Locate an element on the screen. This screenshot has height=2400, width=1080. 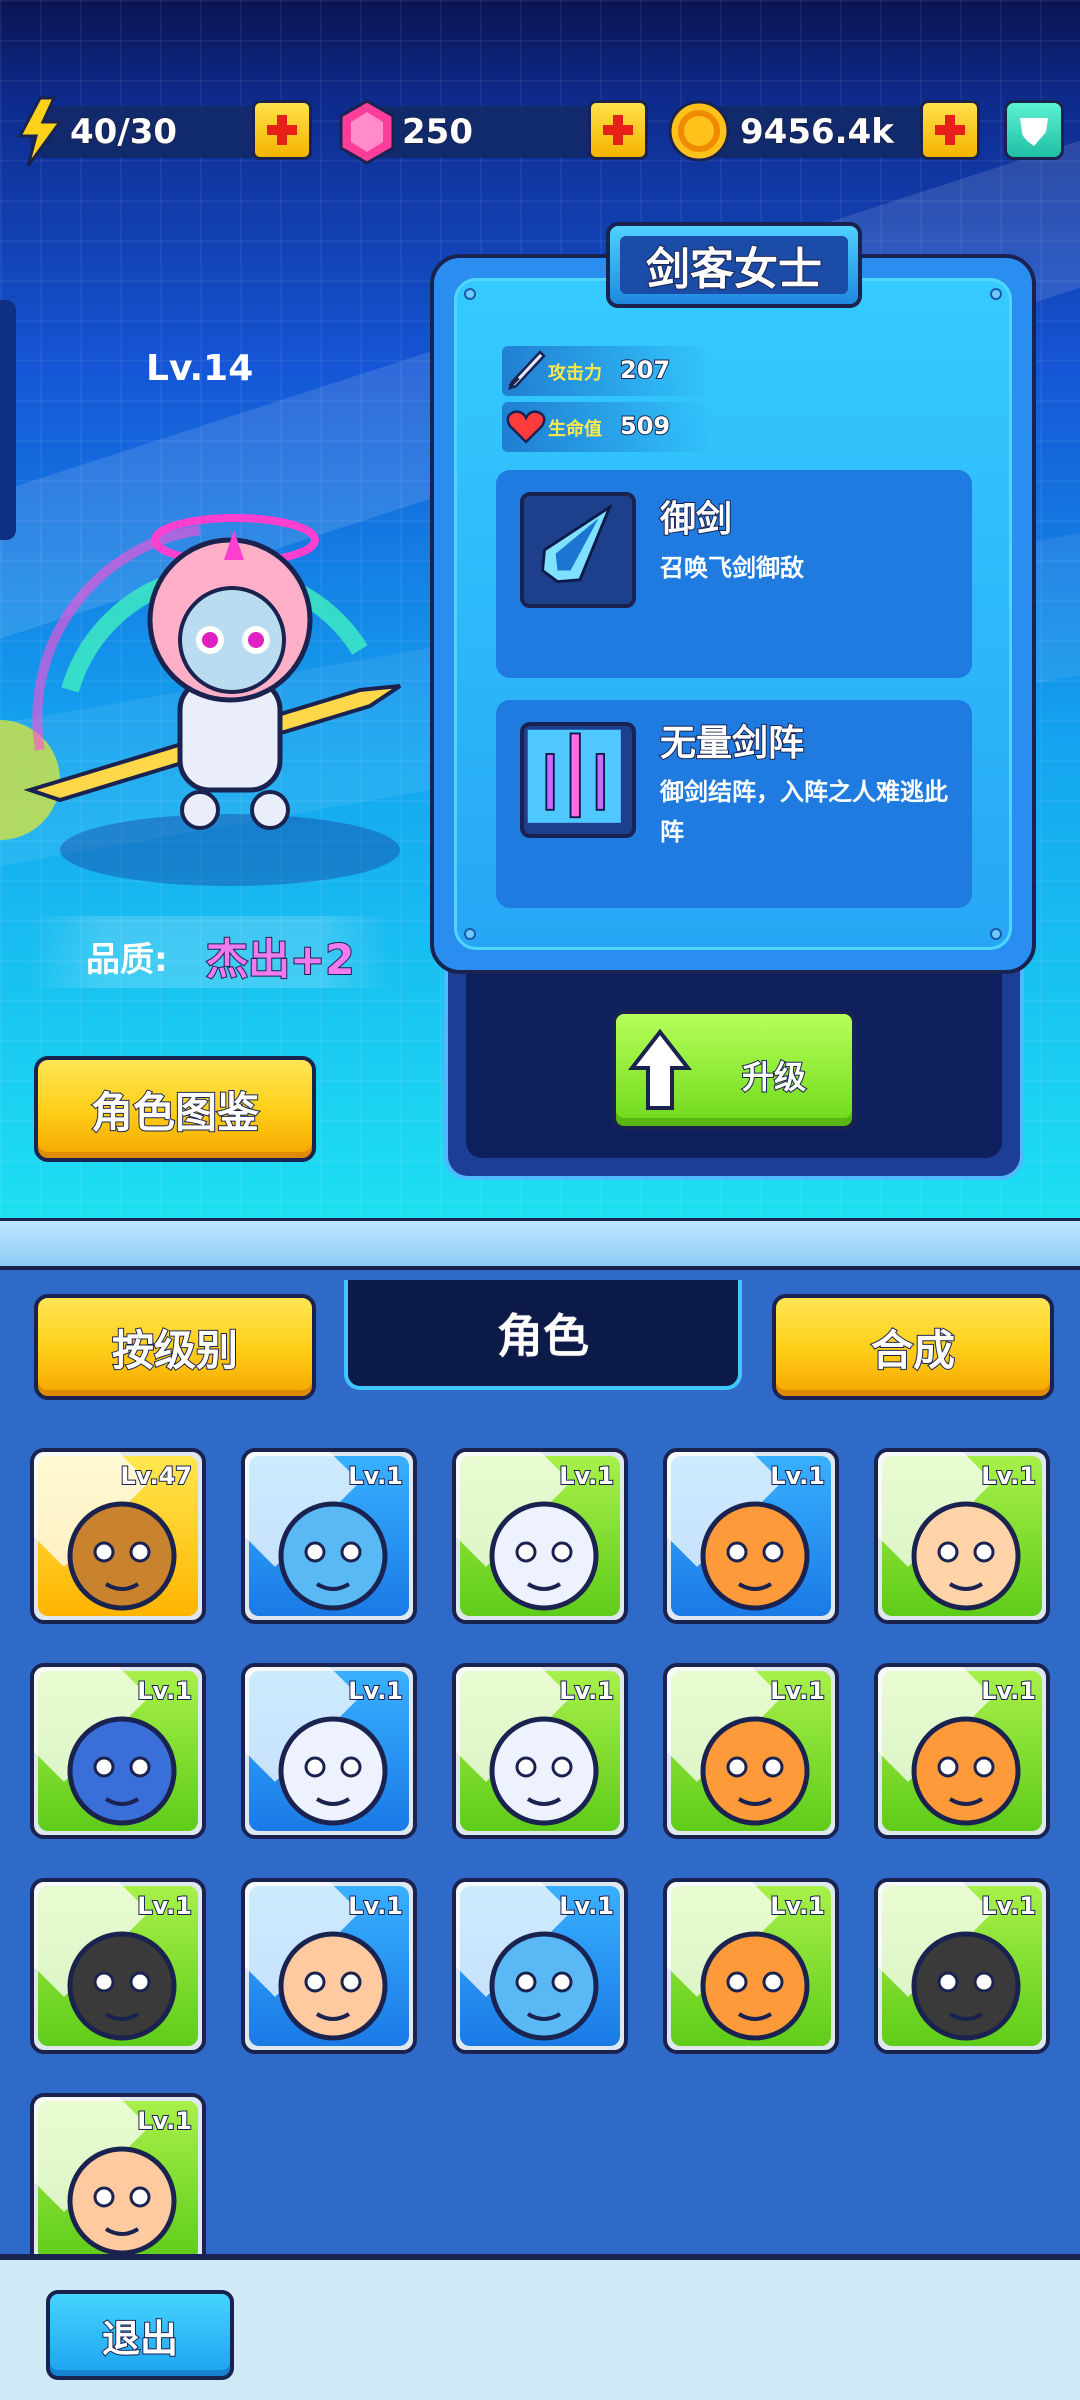
attack-stat-row: 攻击力 207 is located at coordinates (607, 371).